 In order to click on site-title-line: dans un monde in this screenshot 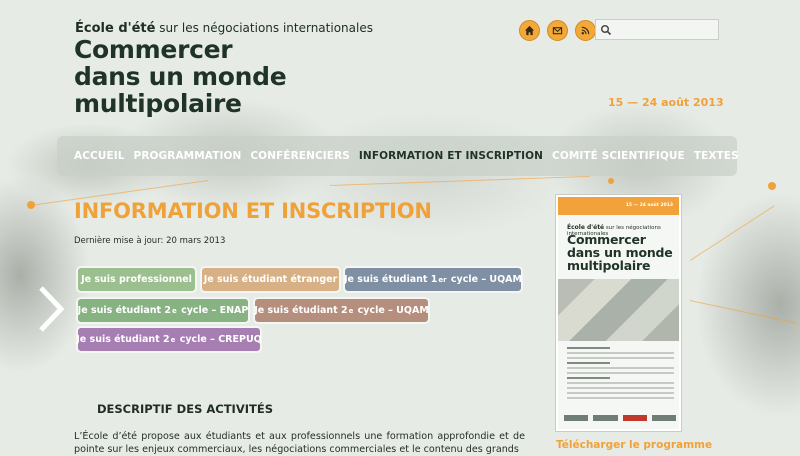, I will do `click(180, 76)`.